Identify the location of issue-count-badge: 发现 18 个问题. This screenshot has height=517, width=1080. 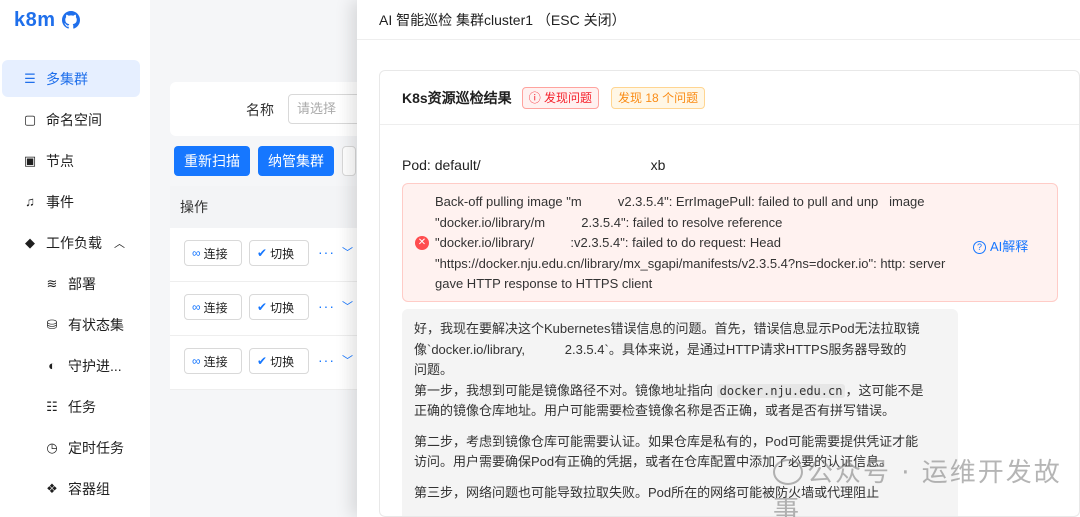
(658, 97).